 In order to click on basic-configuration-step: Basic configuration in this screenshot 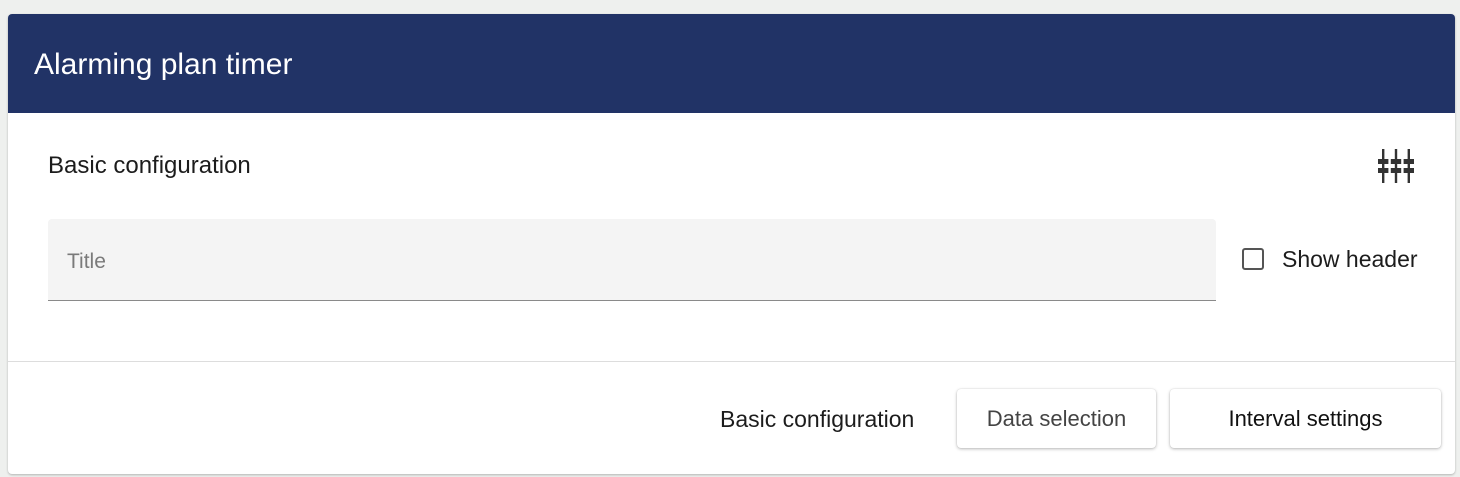, I will do `click(817, 419)`.